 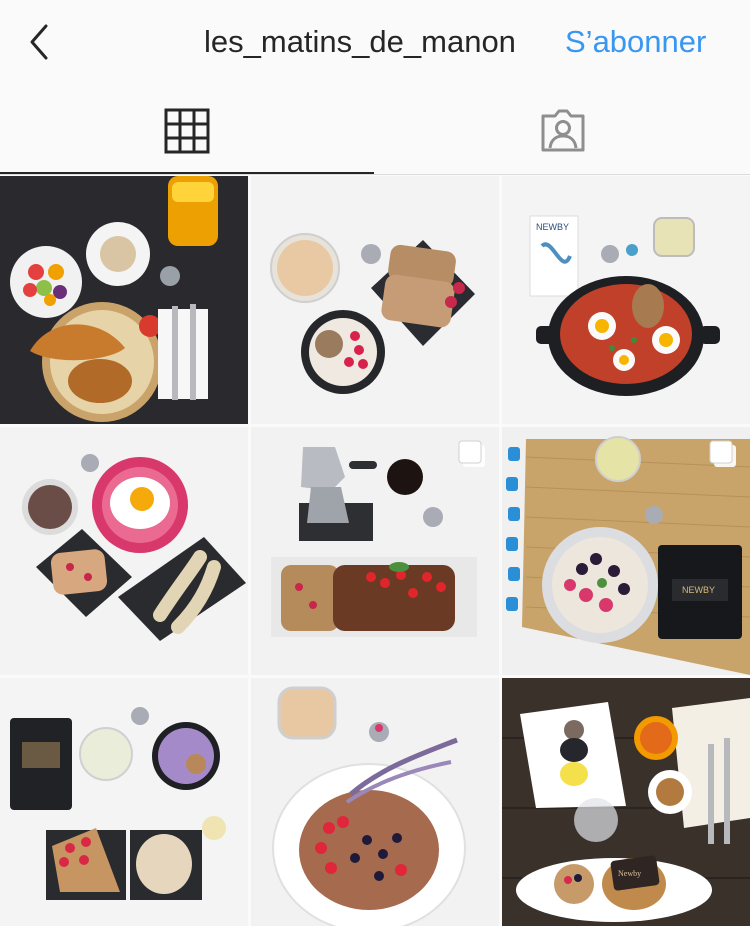 What do you see at coordinates (629, 873) in the screenshot?
I see `packaging-label: Newby` at bounding box center [629, 873].